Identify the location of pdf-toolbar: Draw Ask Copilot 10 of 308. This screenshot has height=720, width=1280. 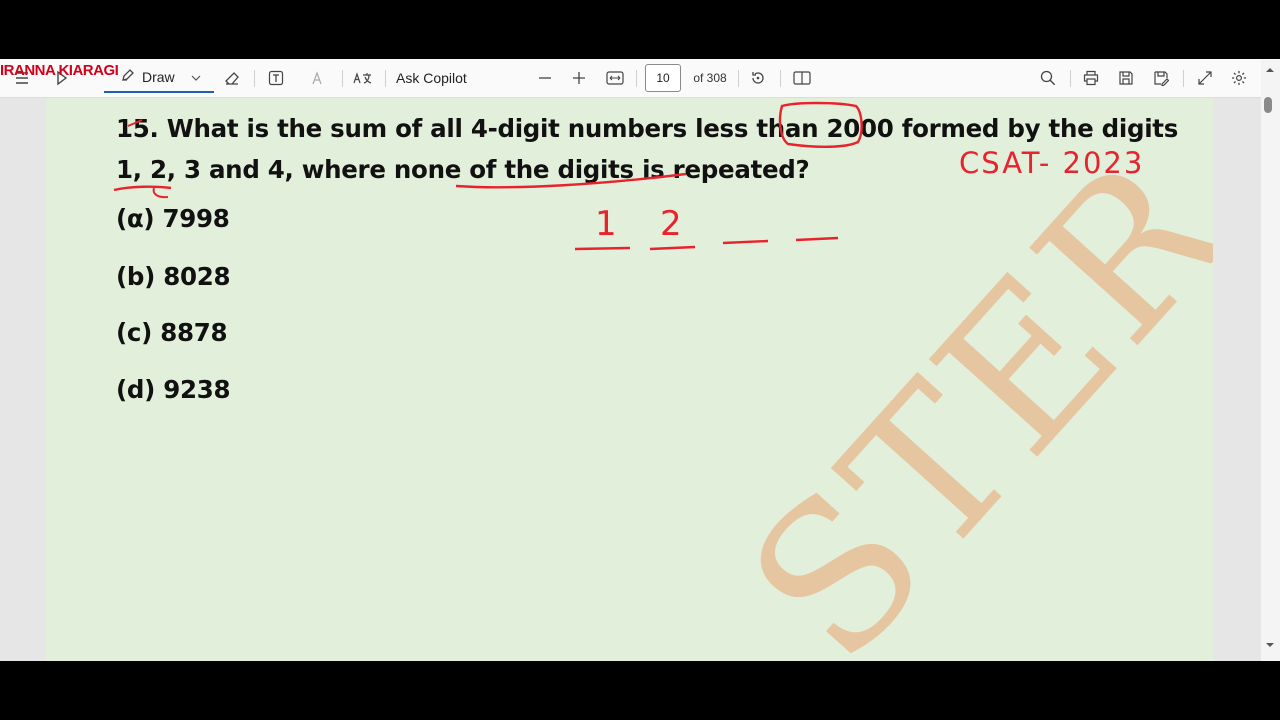
(640, 78).